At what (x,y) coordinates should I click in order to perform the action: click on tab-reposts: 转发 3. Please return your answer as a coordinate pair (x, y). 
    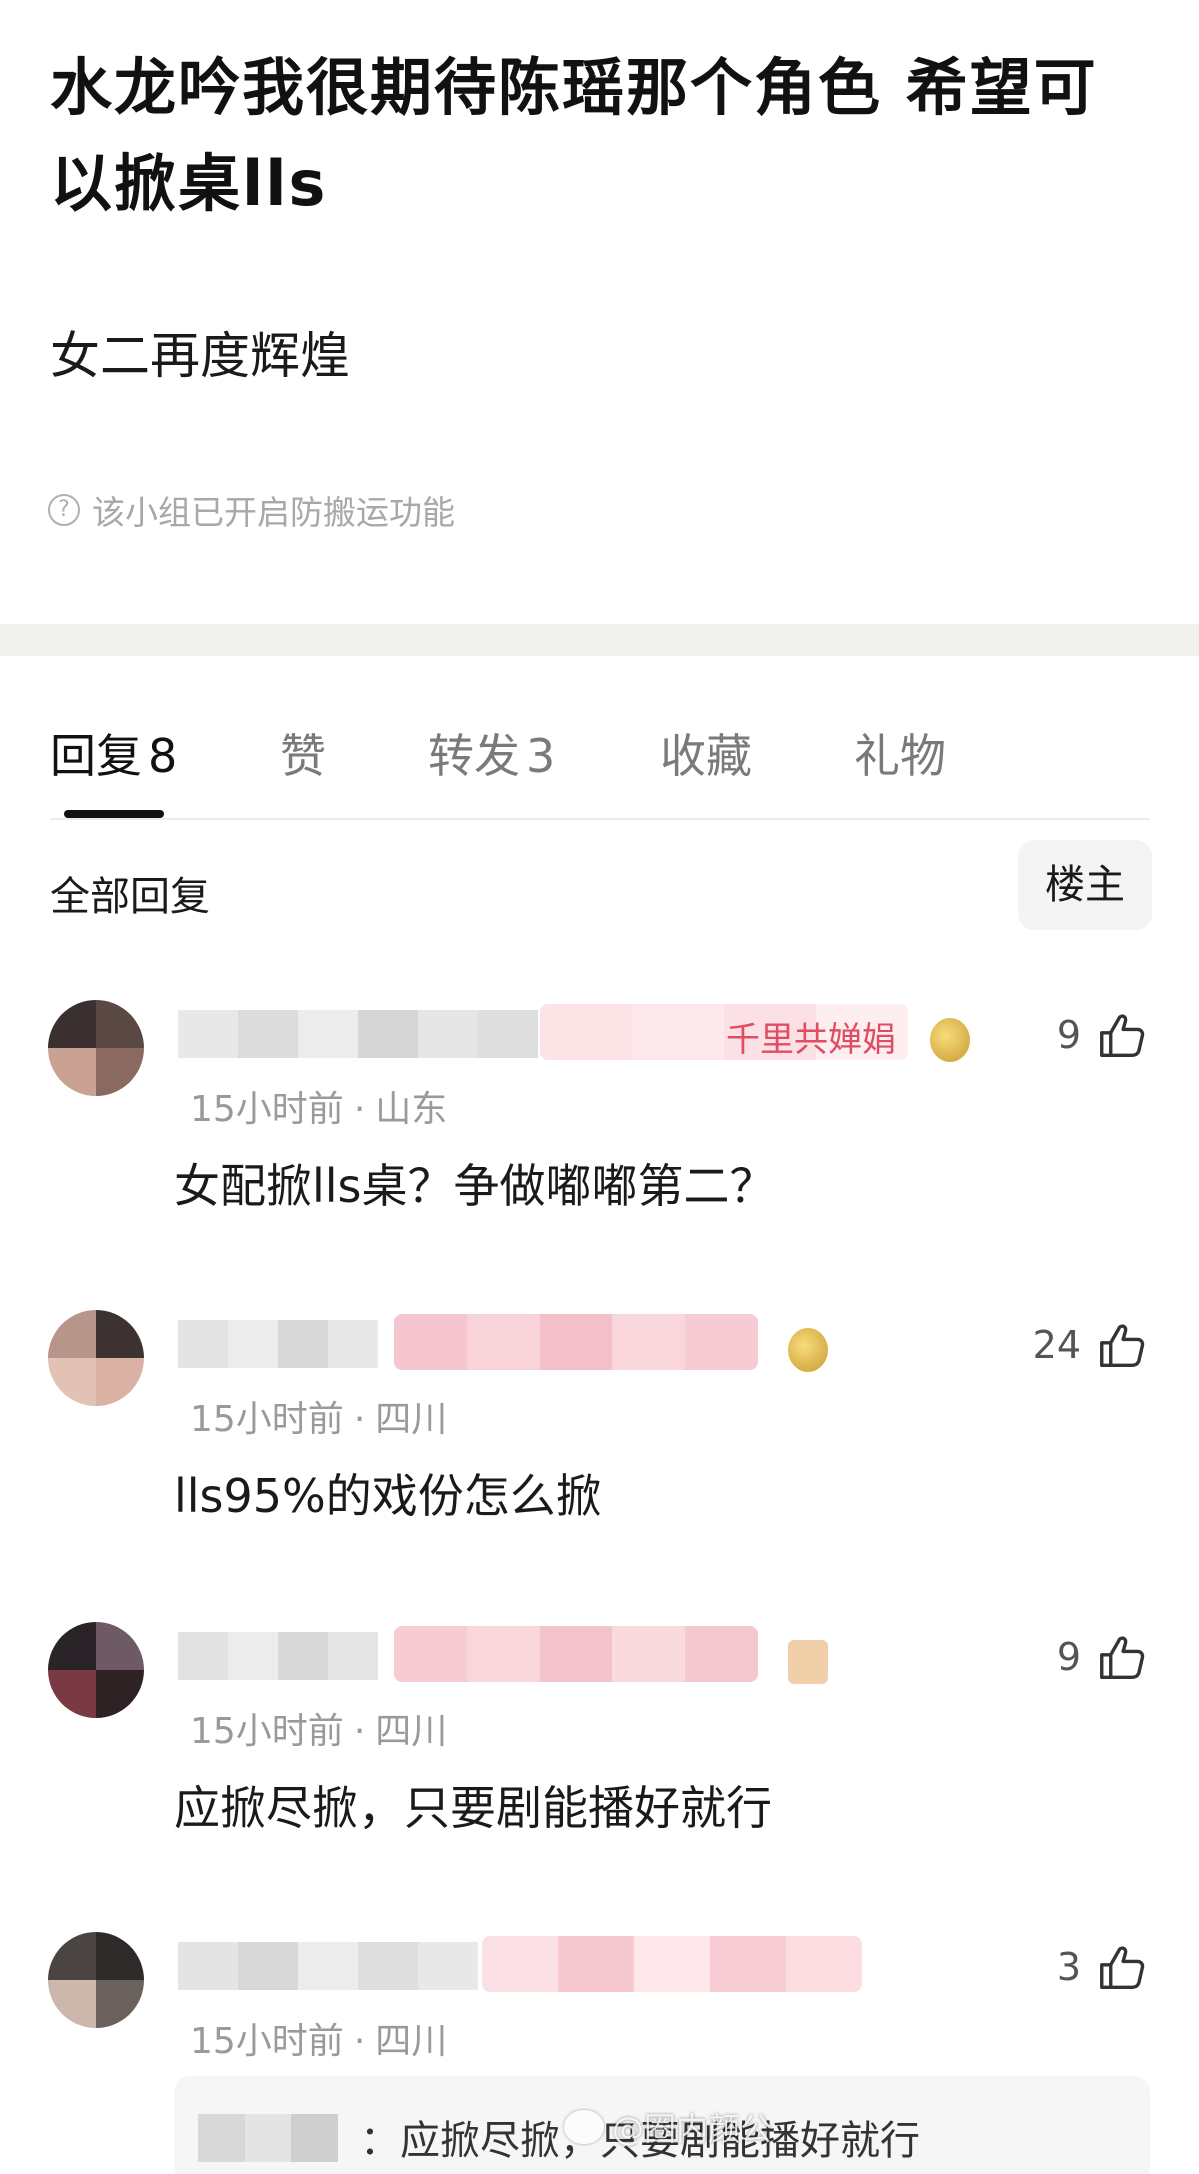
    Looking at the image, I should click on (491, 753).